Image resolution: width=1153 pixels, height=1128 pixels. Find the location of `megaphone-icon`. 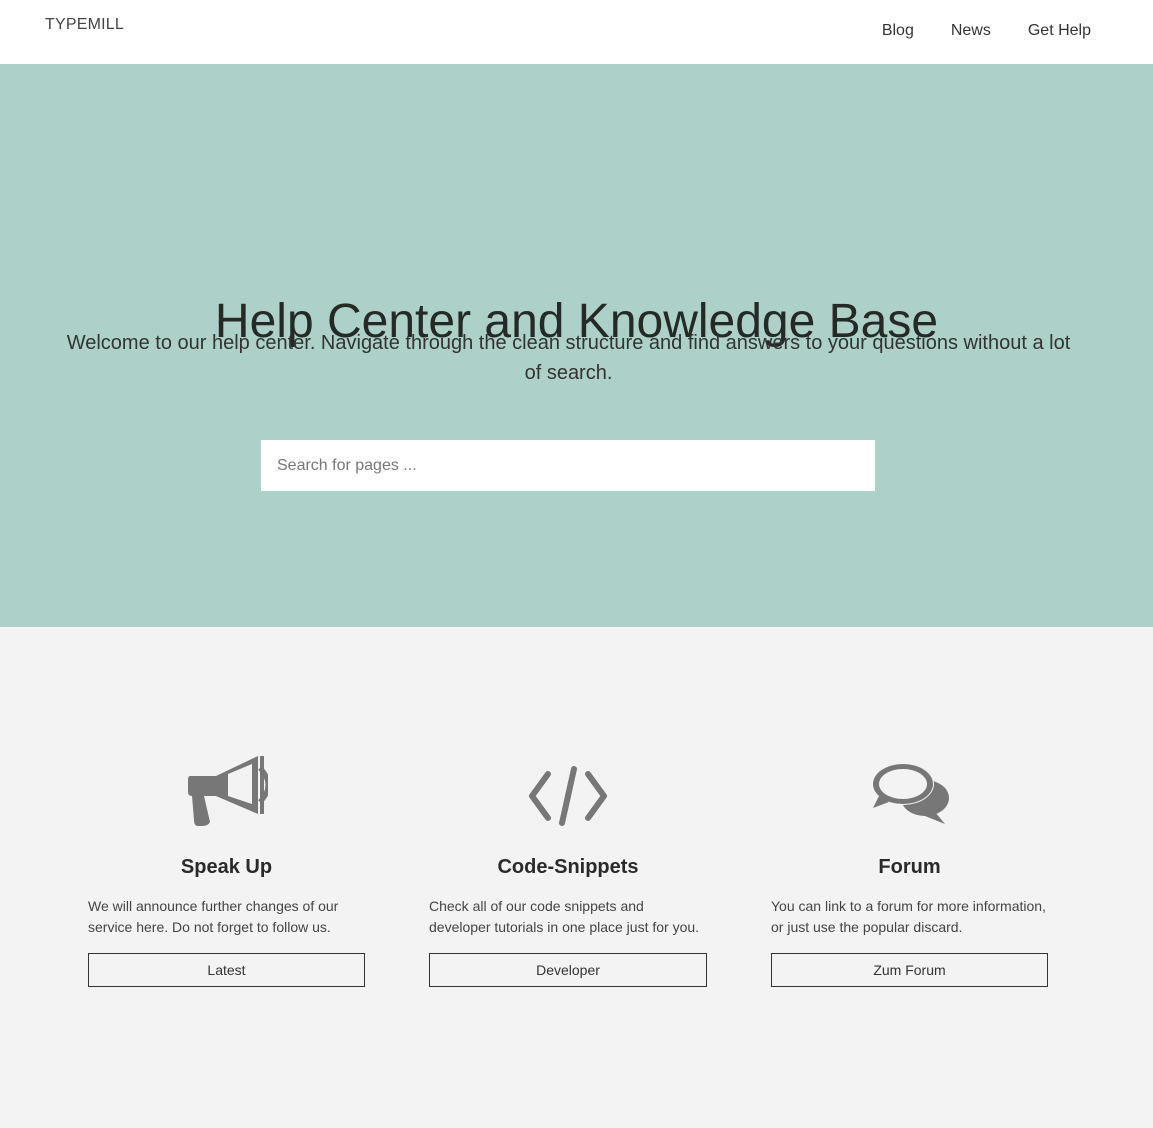

megaphone-icon is located at coordinates (226, 790).